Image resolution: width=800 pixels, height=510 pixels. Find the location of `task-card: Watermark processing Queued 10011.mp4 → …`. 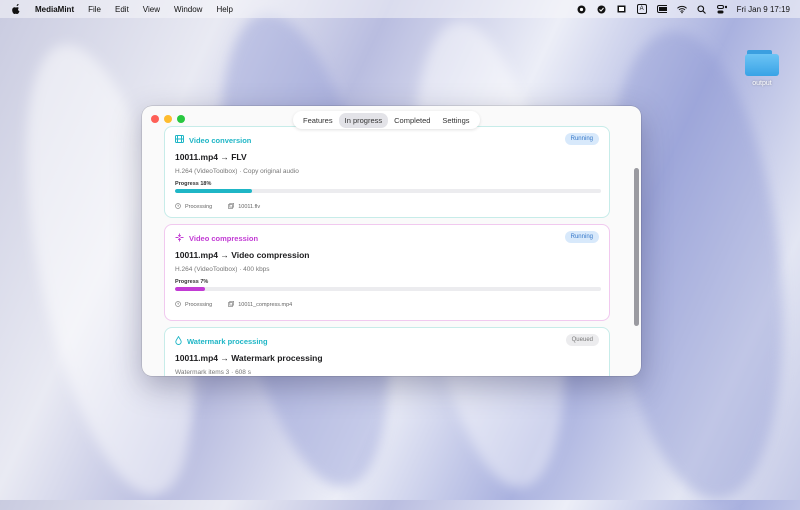

task-card: Watermark processing Queued 10011.mp4 → … is located at coordinates (387, 351).